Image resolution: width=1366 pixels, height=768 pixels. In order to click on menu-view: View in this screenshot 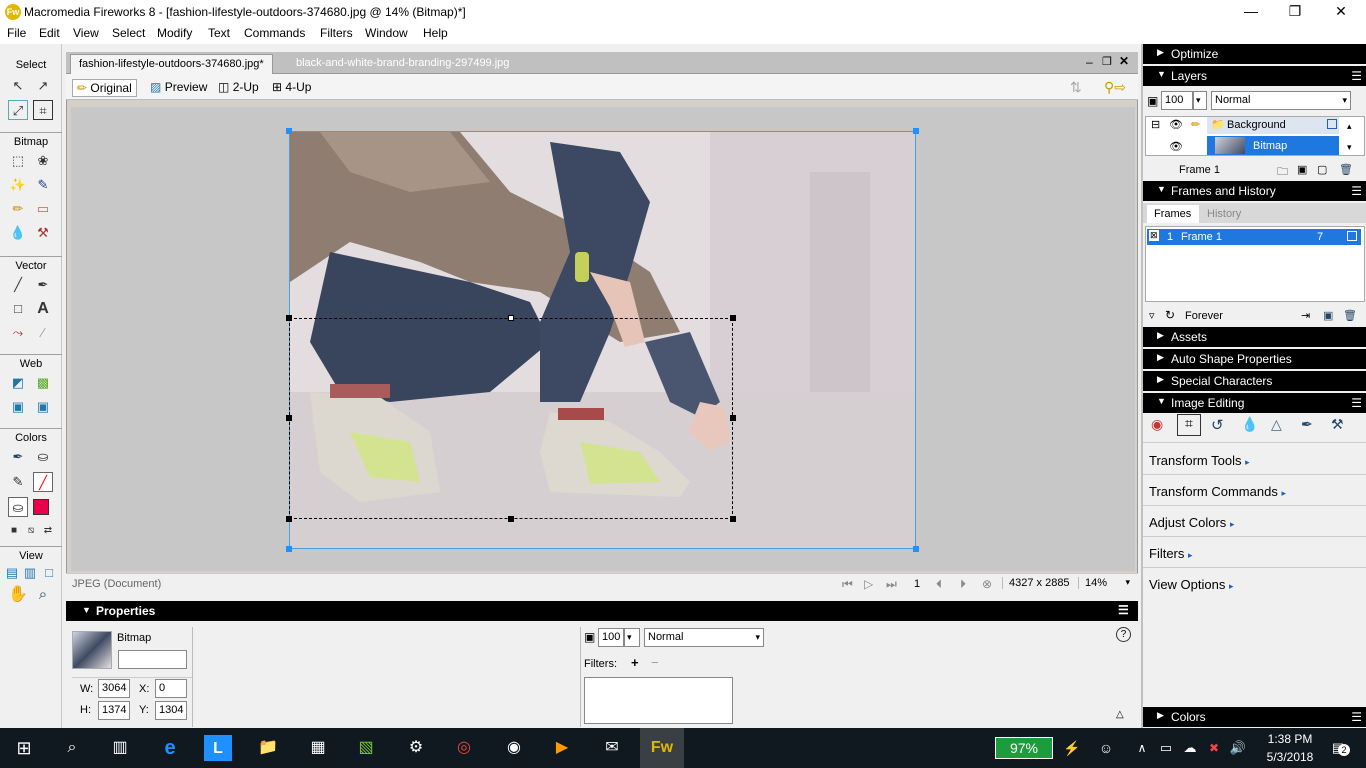, I will do `click(86, 33)`.